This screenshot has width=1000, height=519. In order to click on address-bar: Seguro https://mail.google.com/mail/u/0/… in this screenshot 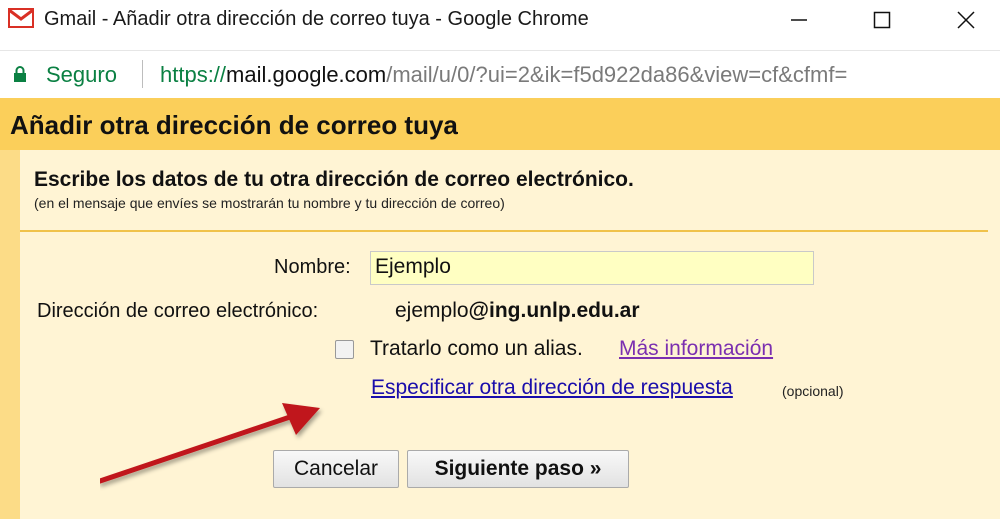, I will do `click(500, 73)`.